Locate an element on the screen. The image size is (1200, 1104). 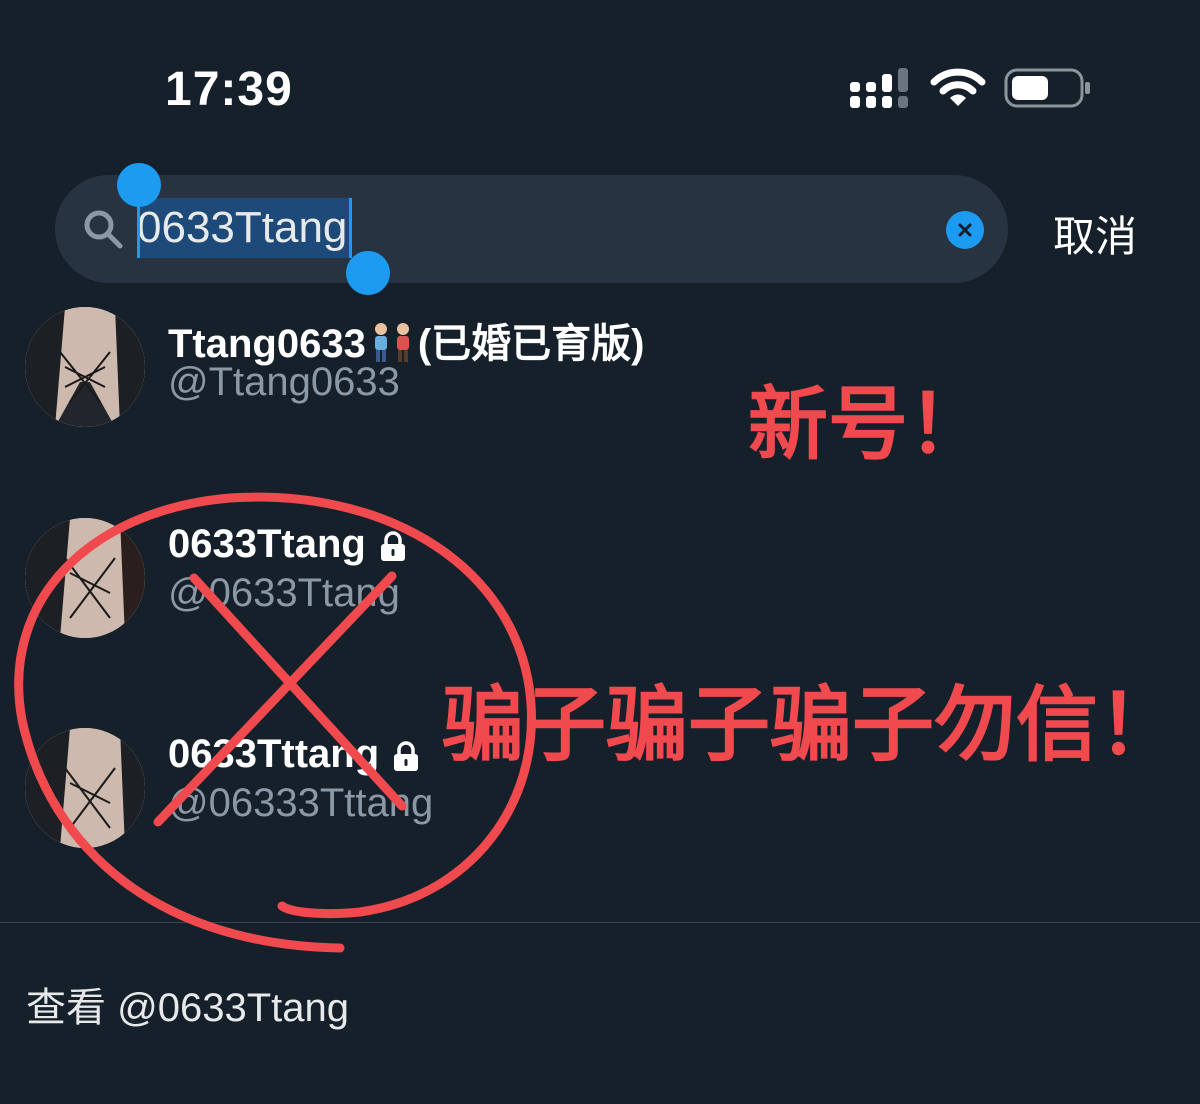
battery-icon is located at coordinates (1047, 88).